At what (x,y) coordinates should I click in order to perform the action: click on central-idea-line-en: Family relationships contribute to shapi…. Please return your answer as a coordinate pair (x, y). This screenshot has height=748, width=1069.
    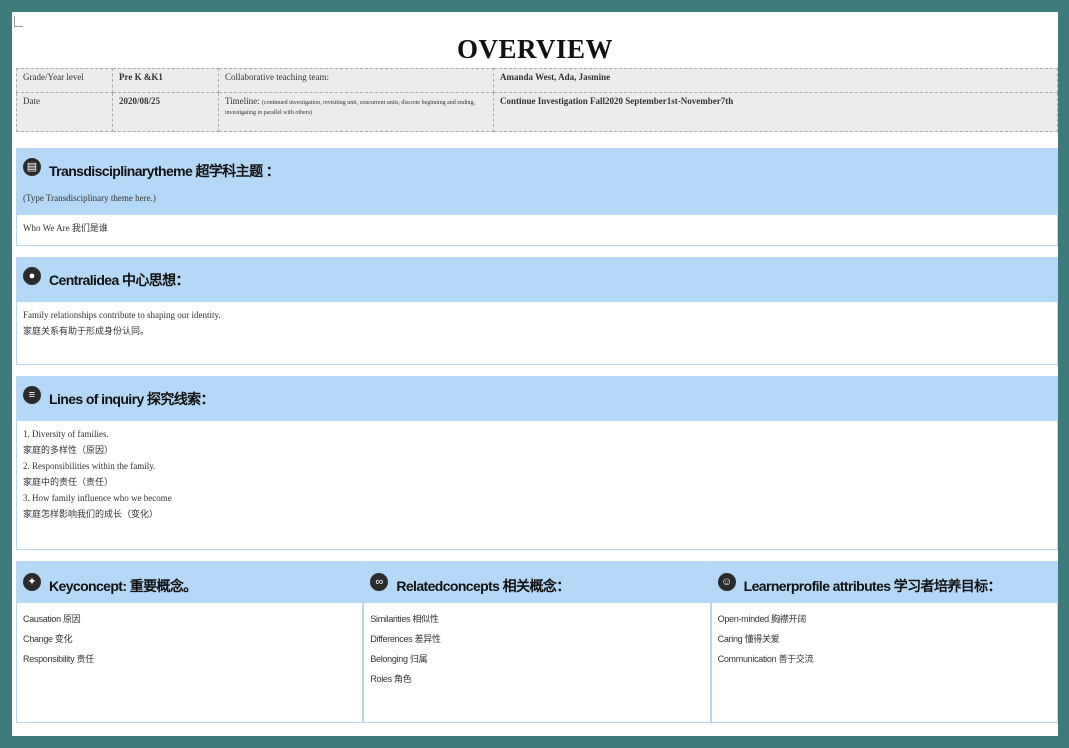
    Looking at the image, I should click on (122, 315).